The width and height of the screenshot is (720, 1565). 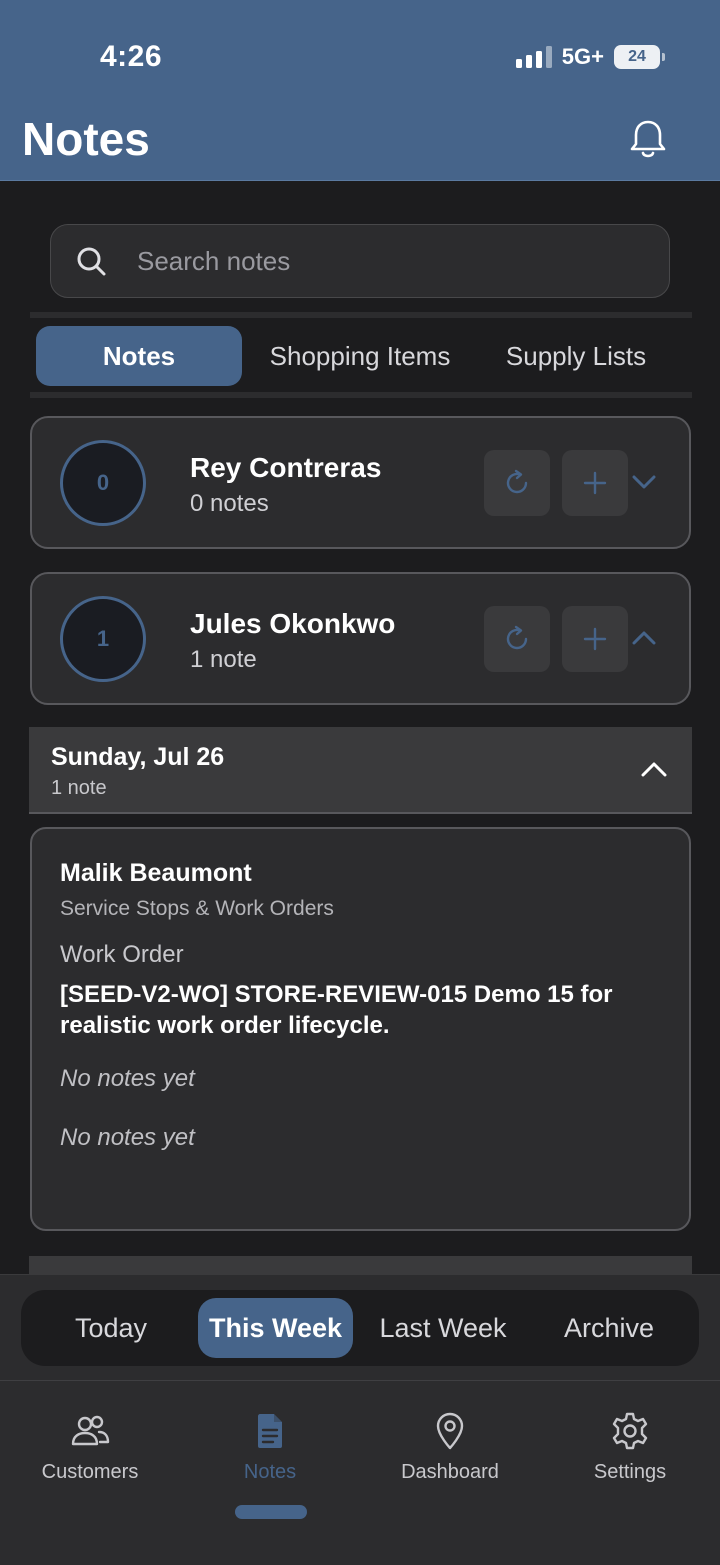 What do you see at coordinates (90, 1472) in the screenshot?
I see `nav-label: Customers` at bounding box center [90, 1472].